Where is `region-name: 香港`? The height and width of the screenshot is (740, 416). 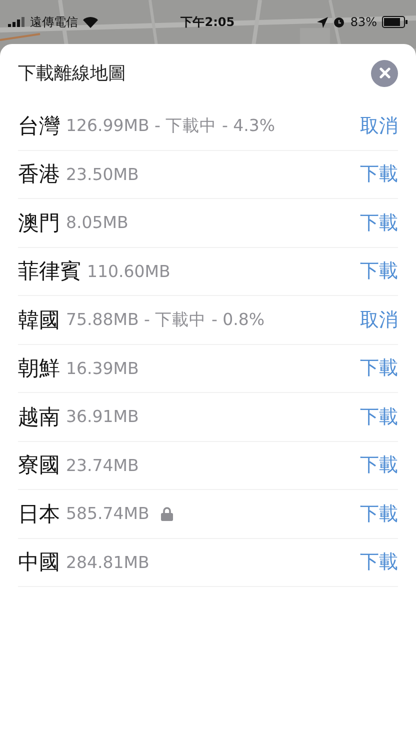 region-name: 香港 is located at coordinates (39, 174).